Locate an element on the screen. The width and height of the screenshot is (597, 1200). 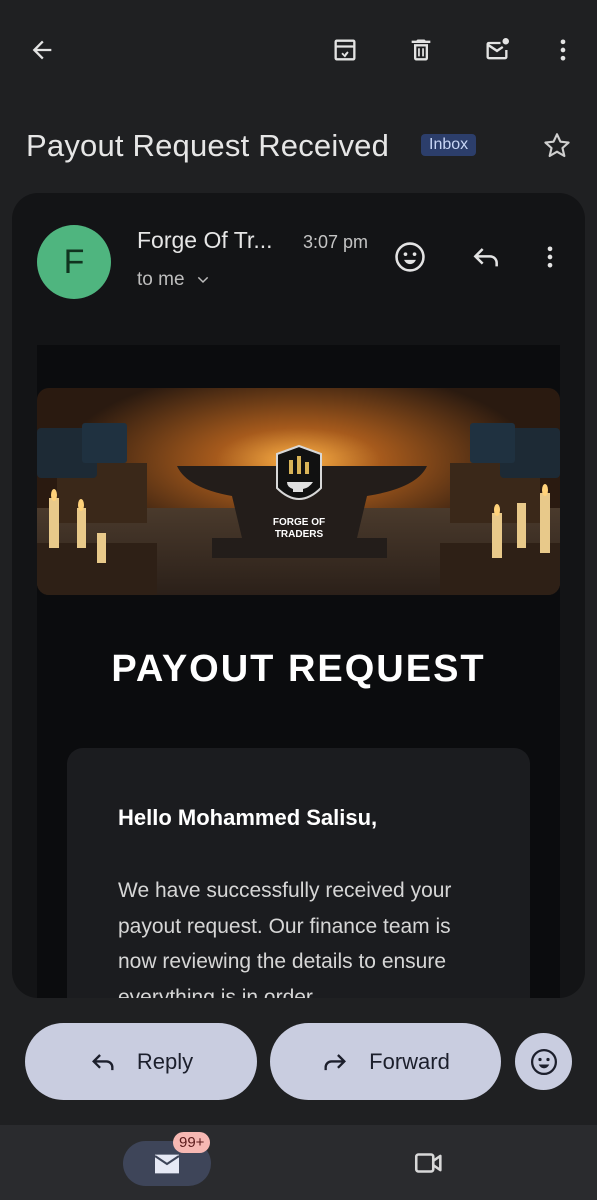
star-button is located at coordinates (557, 146).